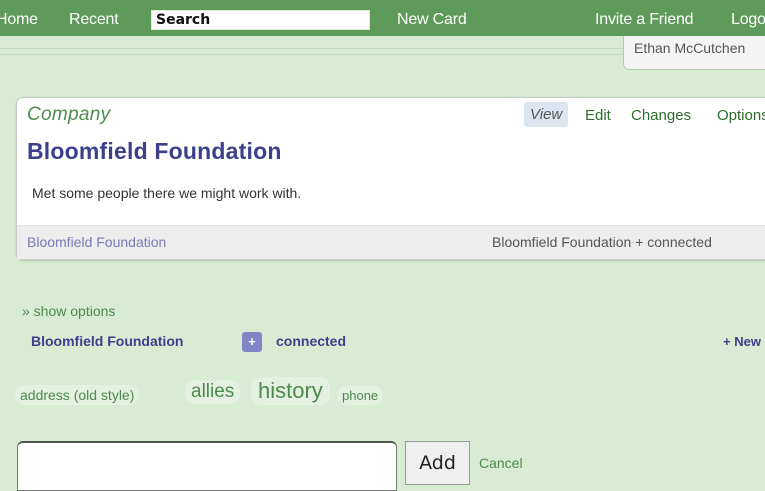 This screenshot has height=491, width=765. I want to click on tag-allies: allies, so click(213, 392).